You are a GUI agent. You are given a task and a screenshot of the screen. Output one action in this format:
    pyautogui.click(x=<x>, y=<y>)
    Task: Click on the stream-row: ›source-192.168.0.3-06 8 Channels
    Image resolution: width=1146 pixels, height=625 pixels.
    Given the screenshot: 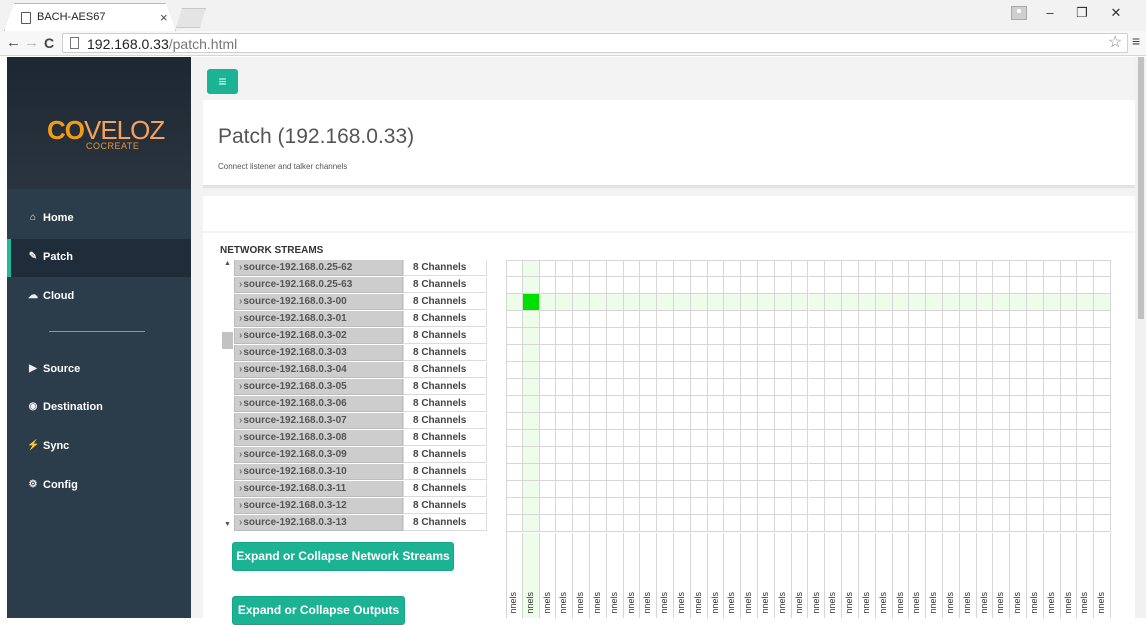 What is the action you would take?
    pyautogui.click(x=360, y=404)
    